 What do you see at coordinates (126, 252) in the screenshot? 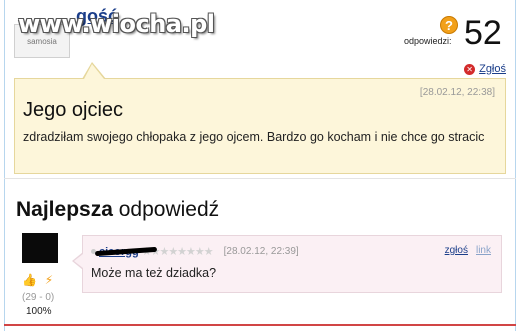
I see `answer-author: cieorgg` at bounding box center [126, 252].